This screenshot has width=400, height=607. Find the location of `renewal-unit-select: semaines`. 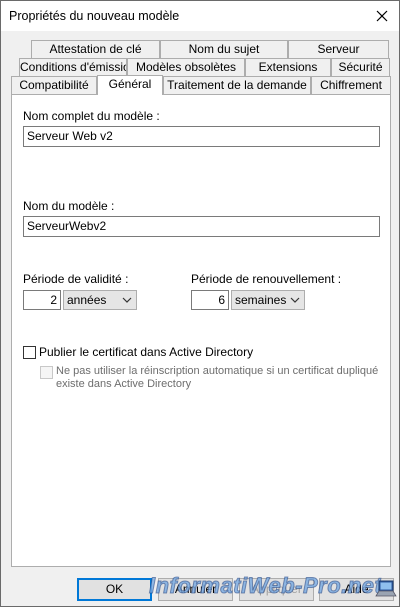

renewal-unit-select: semaines is located at coordinates (268, 300).